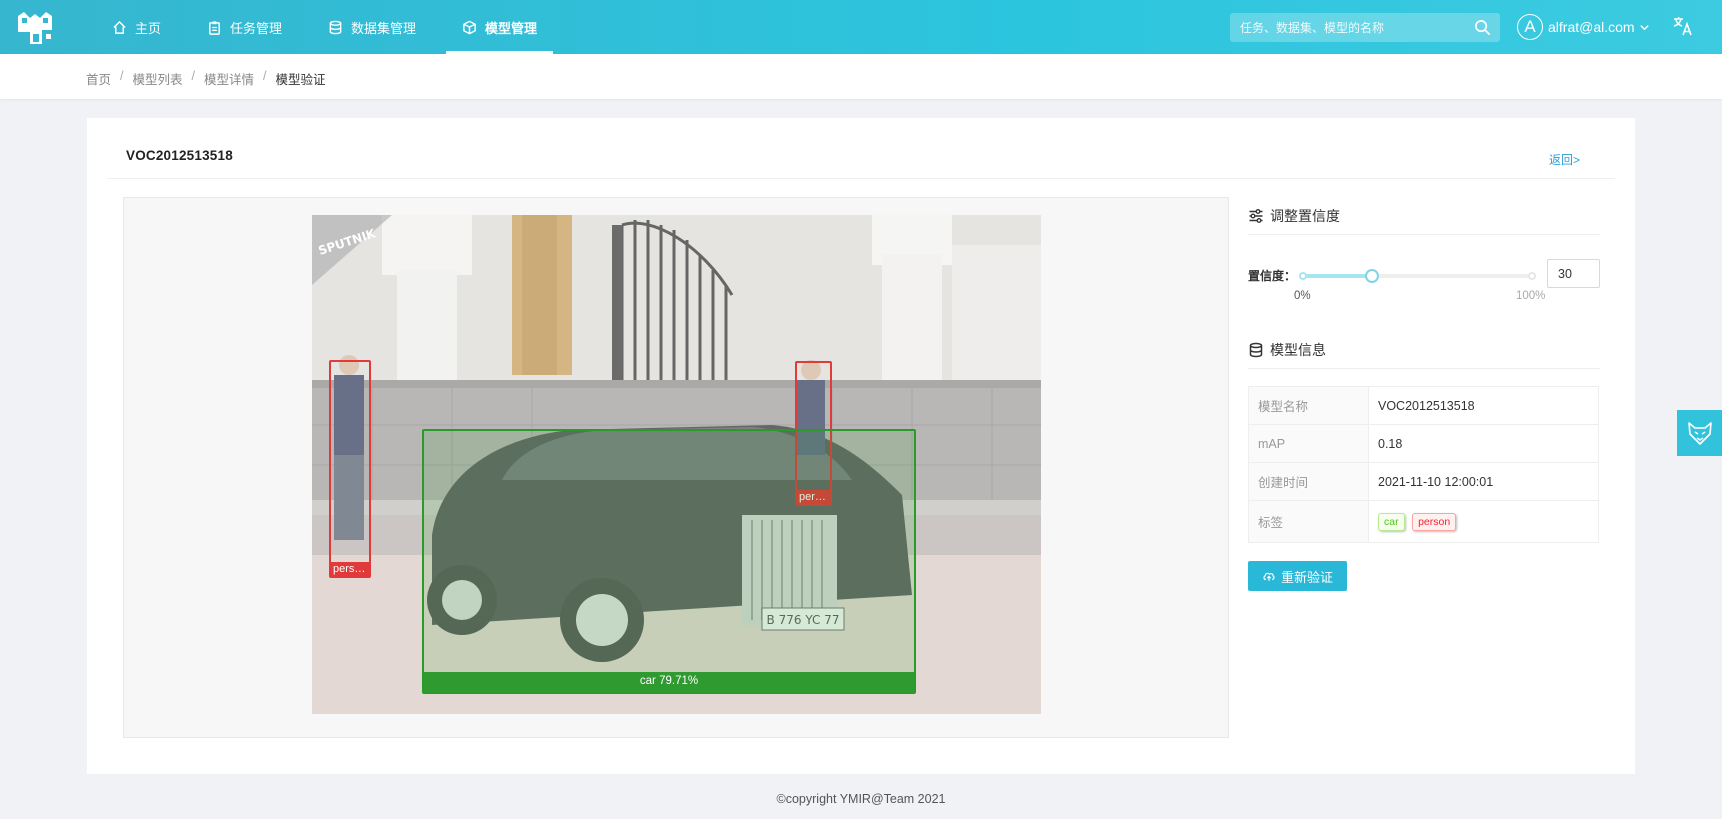  Describe the element at coordinates (1306, 577) in the screenshot. I see `revalidate-label: 重新验证` at that location.